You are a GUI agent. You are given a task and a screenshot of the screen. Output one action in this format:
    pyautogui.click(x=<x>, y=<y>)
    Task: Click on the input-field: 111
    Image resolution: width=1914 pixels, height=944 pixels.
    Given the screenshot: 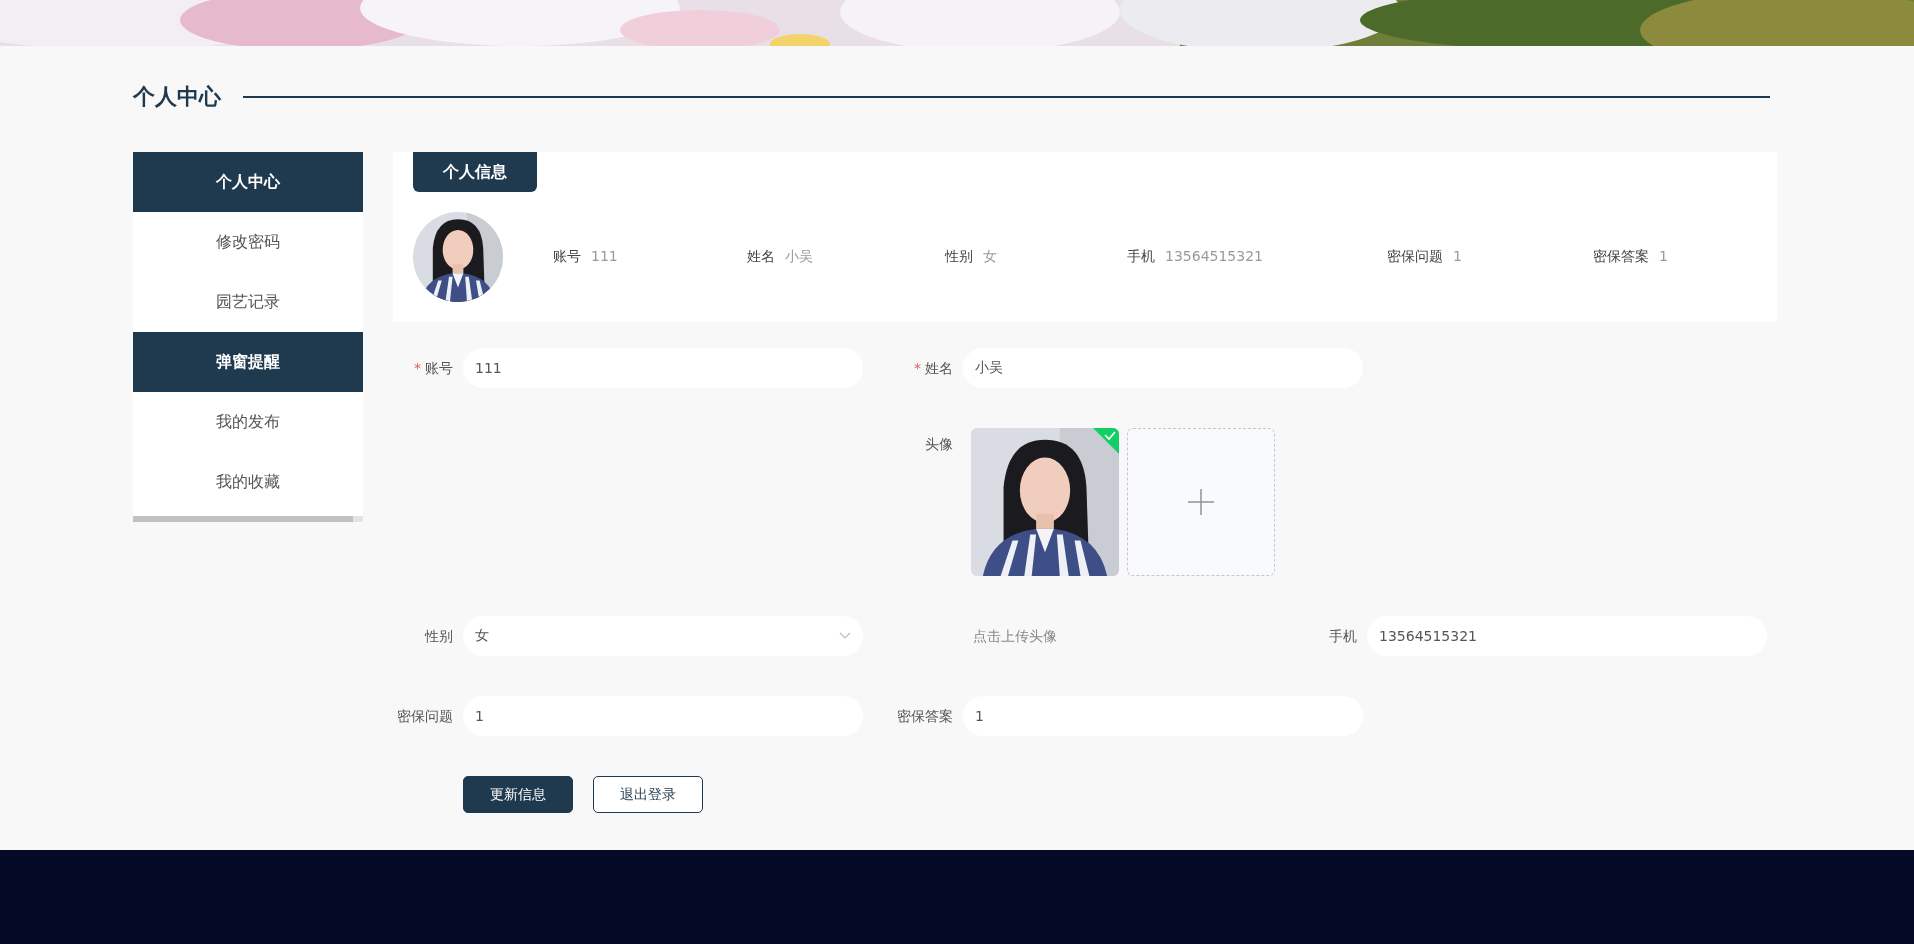 What is the action you would take?
    pyautogui.click(x=663, y=368)
    